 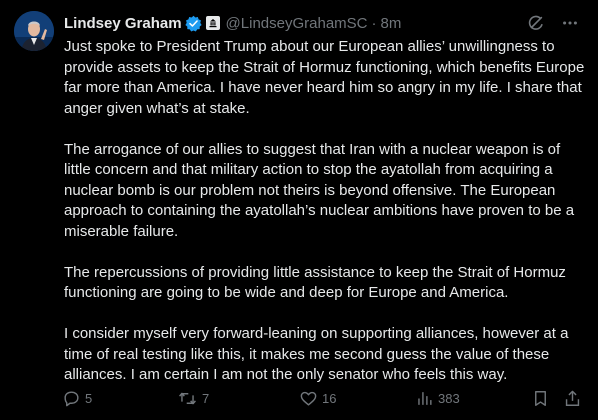 What do you see at coordinates (193, 23) in the screenshot?
I see `verified-badge-icon` at bounding box center [193, 23].